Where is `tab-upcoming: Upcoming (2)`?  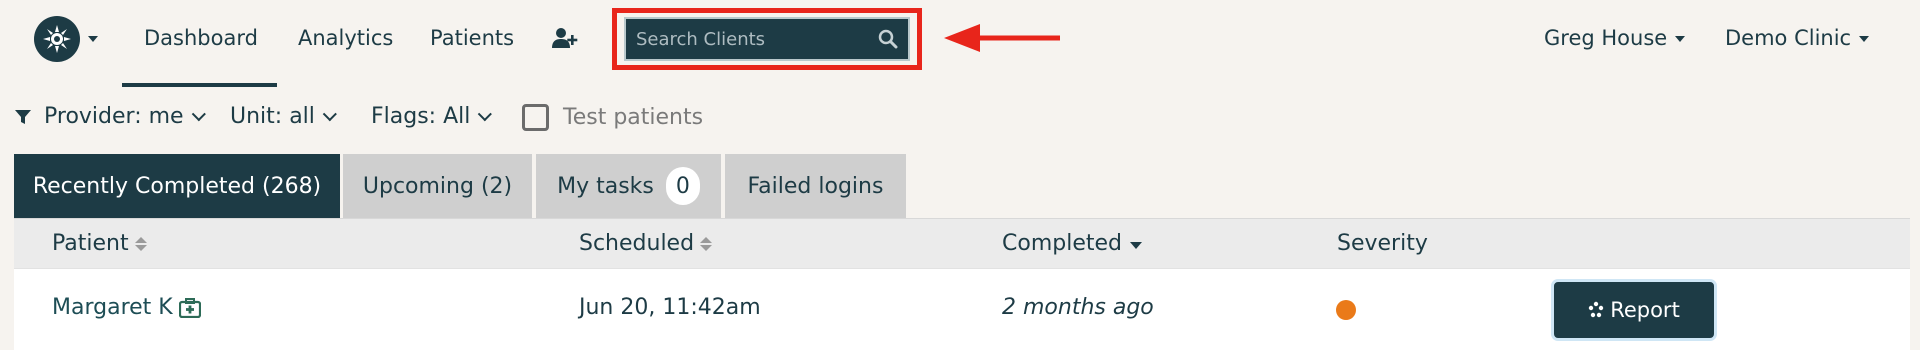
tab-upcoming: Upcoming (2) is located at coordinates (437, 186).